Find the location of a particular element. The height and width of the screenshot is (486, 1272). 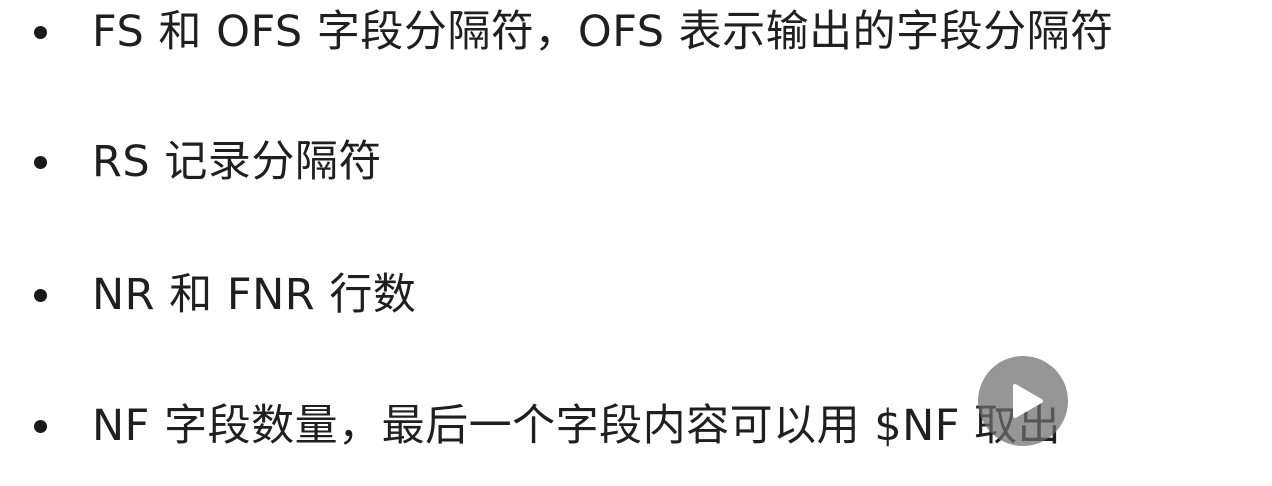

bullet-text: FS 和 OFS 字段分隔符，OFS 表示输出的字段分隔符 is located at coordinates (603, 32).